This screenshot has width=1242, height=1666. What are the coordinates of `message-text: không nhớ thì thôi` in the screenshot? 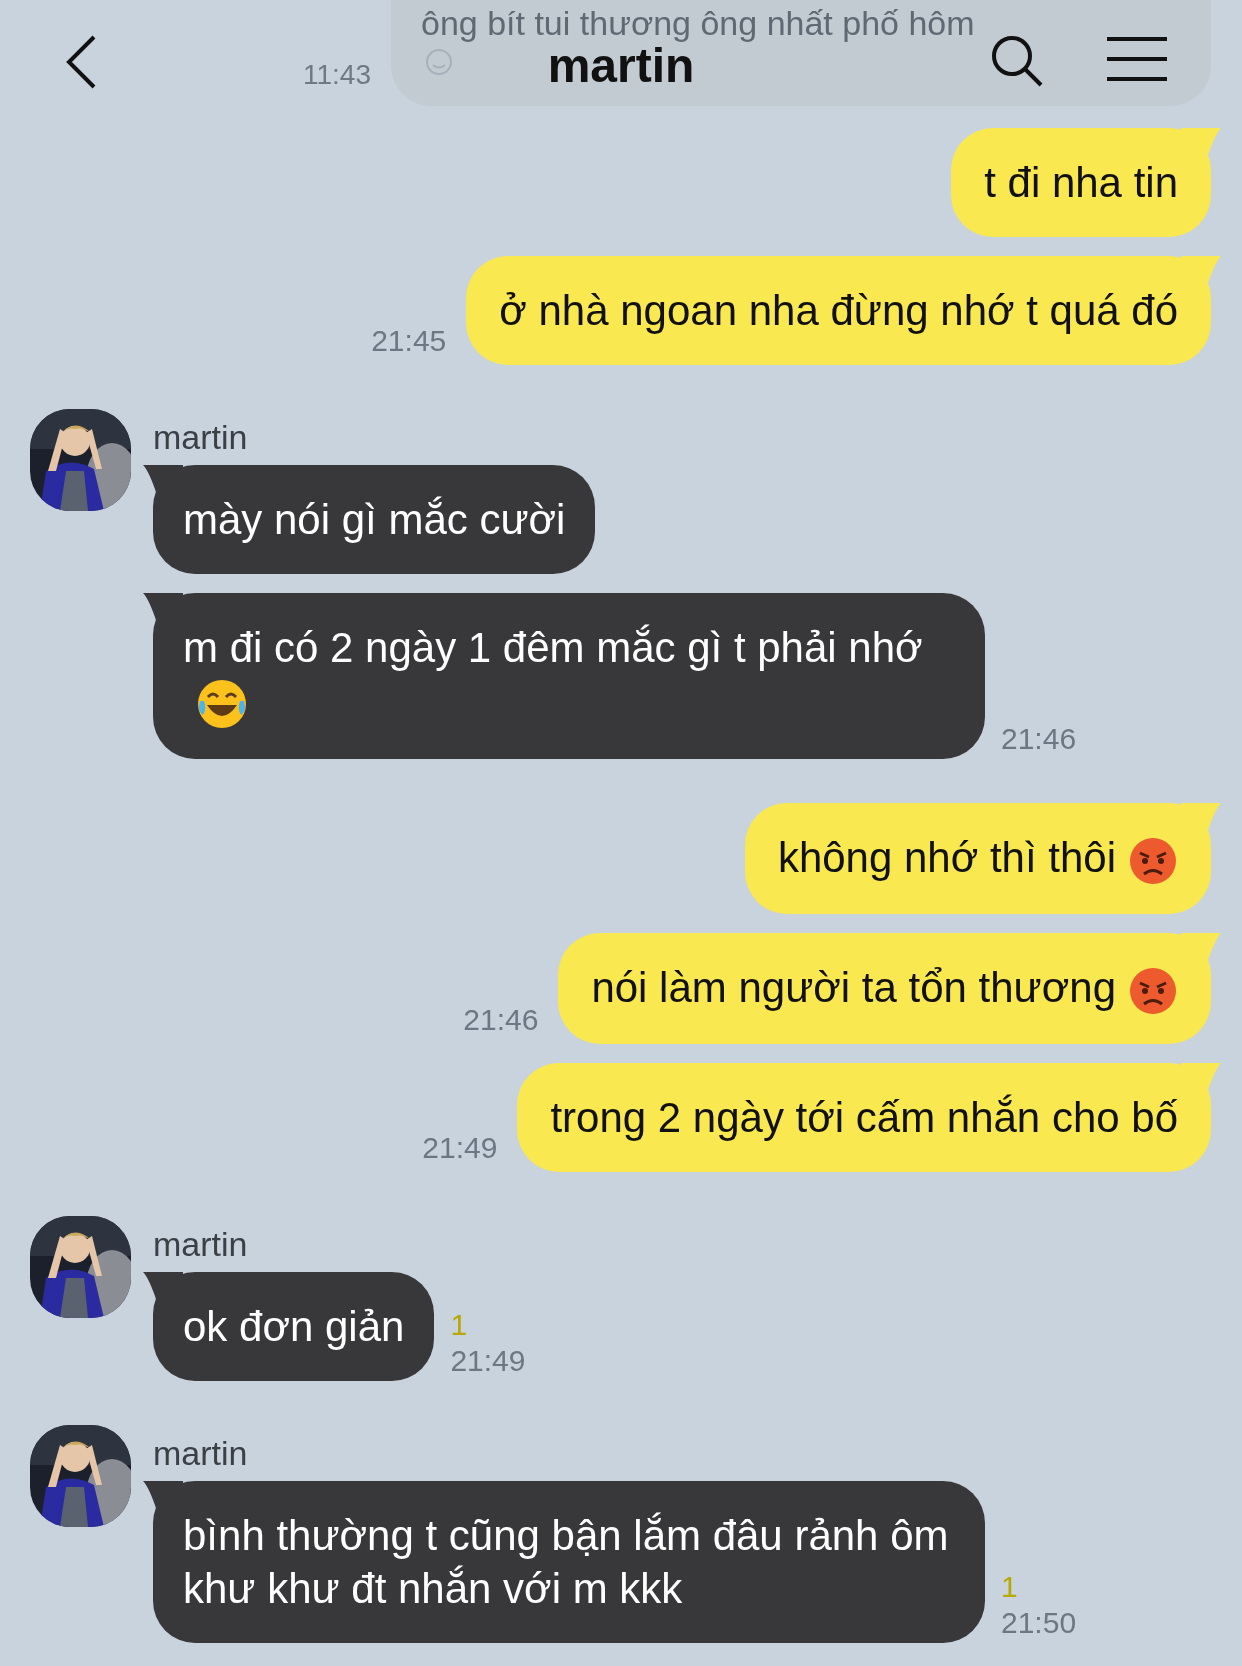 It's located at (946, 857).